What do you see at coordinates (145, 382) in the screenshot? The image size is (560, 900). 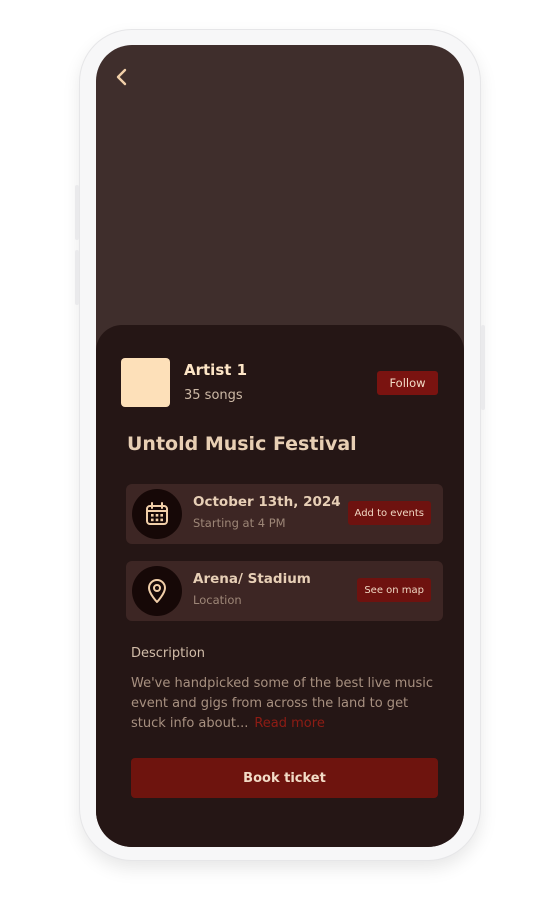 I see `artist-avatar` at bounding box center [145, 382].